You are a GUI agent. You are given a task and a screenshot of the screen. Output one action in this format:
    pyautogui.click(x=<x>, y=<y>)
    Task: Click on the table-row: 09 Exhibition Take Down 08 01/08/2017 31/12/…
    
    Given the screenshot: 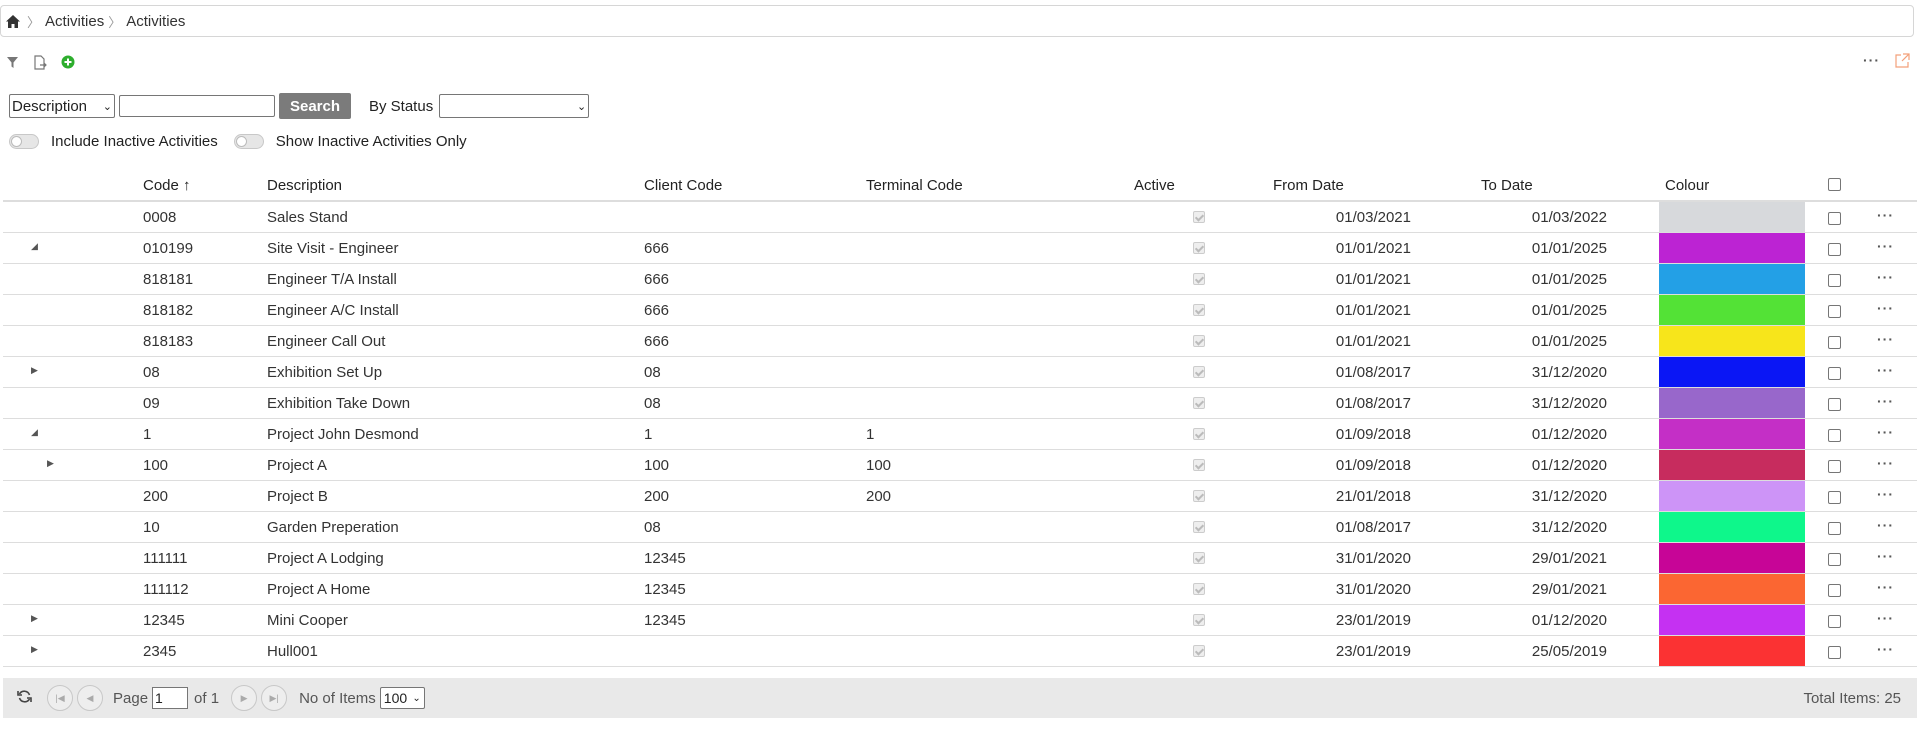 What is the action you would take?
    pyautogui.click(x=960, y=403)
    